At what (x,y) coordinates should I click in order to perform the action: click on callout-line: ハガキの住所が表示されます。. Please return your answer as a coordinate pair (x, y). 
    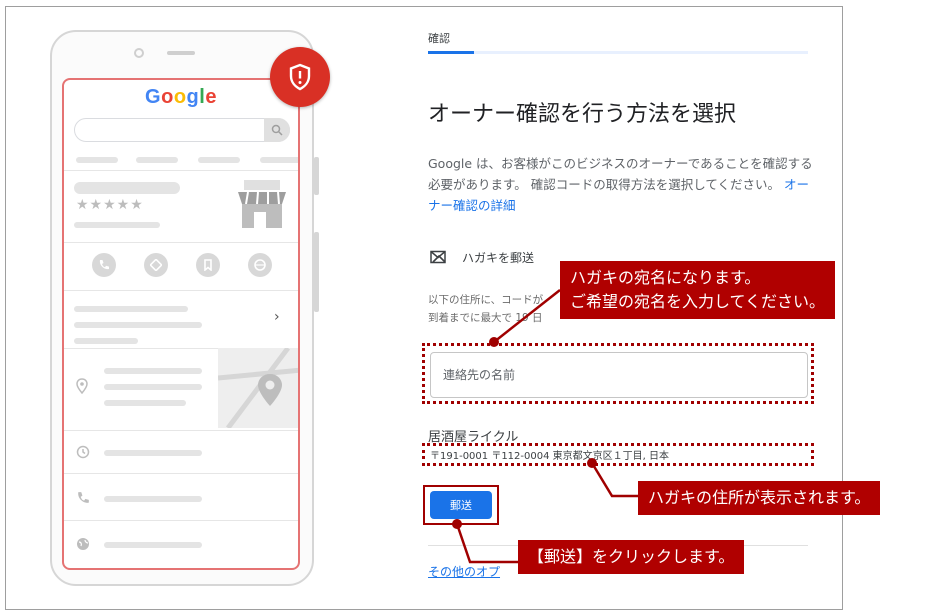
    Looking at the image, I should click on (759, 497).